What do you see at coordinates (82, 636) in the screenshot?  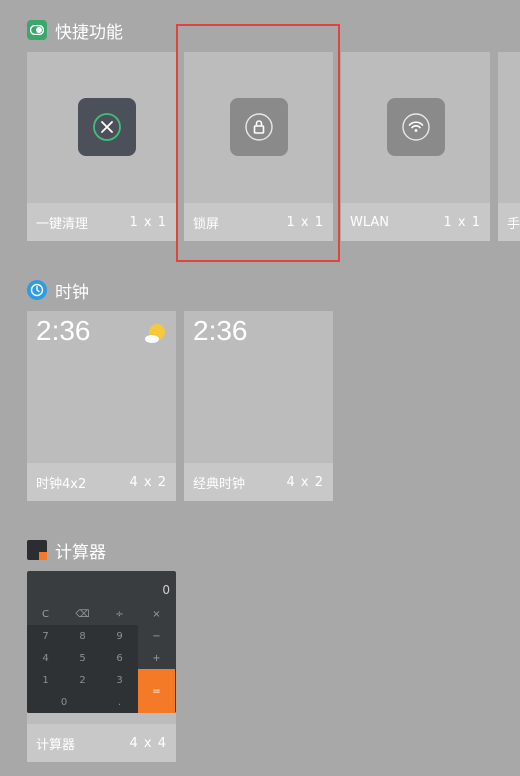 I see `calc-key-8: 8` at bounding box center [82, 636].